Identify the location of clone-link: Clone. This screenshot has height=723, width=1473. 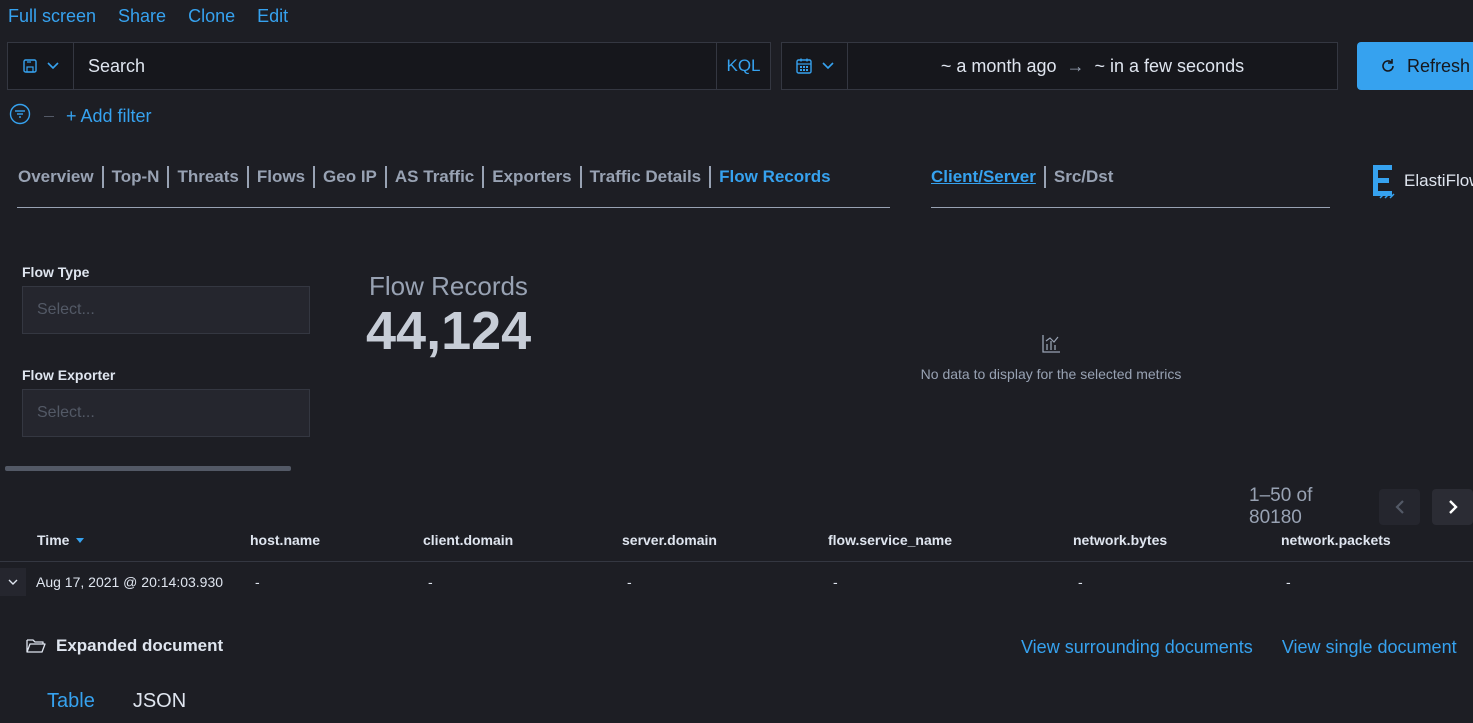
(211, 16).